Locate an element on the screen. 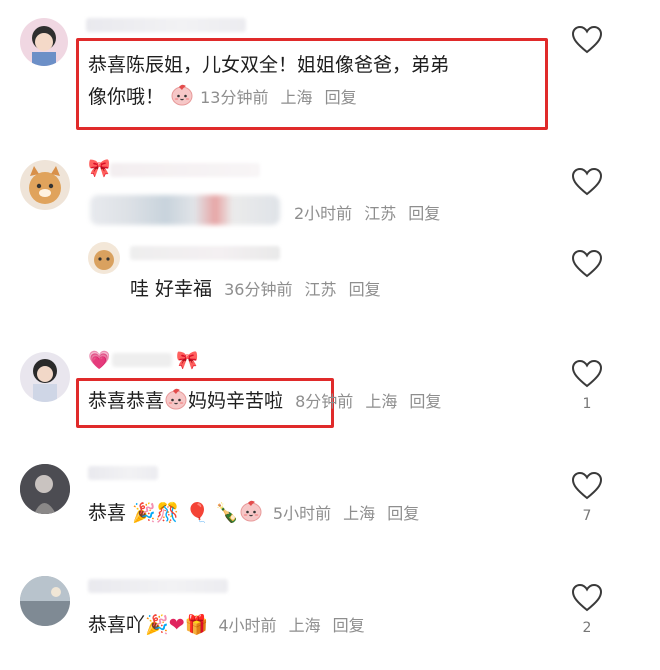 This screenshot has height=670, width=660. heart-icon: ❤ is located at coordinates (176, 625).